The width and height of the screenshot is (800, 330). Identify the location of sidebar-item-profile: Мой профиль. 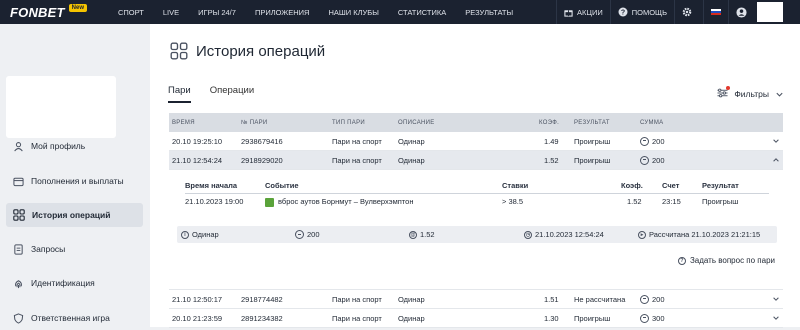
(74, 146).